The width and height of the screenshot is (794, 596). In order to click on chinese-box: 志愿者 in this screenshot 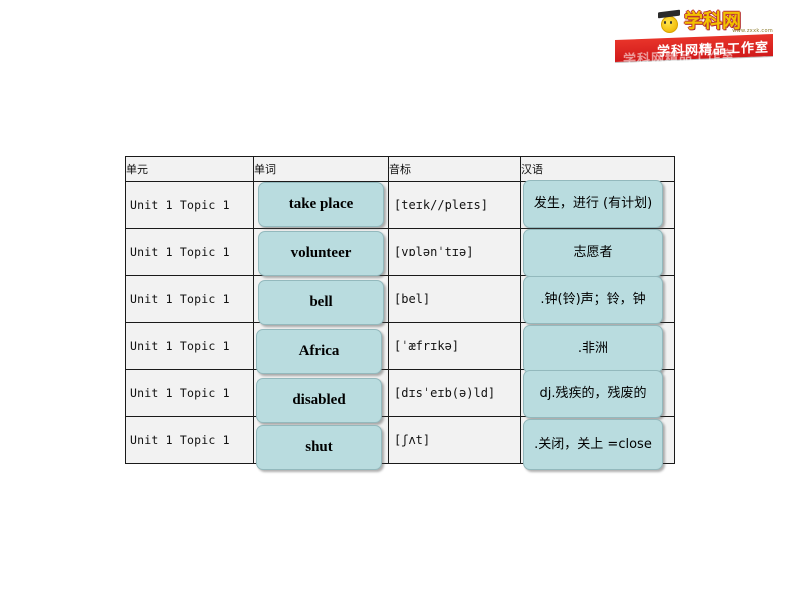, I will do `click(593, 253)`.